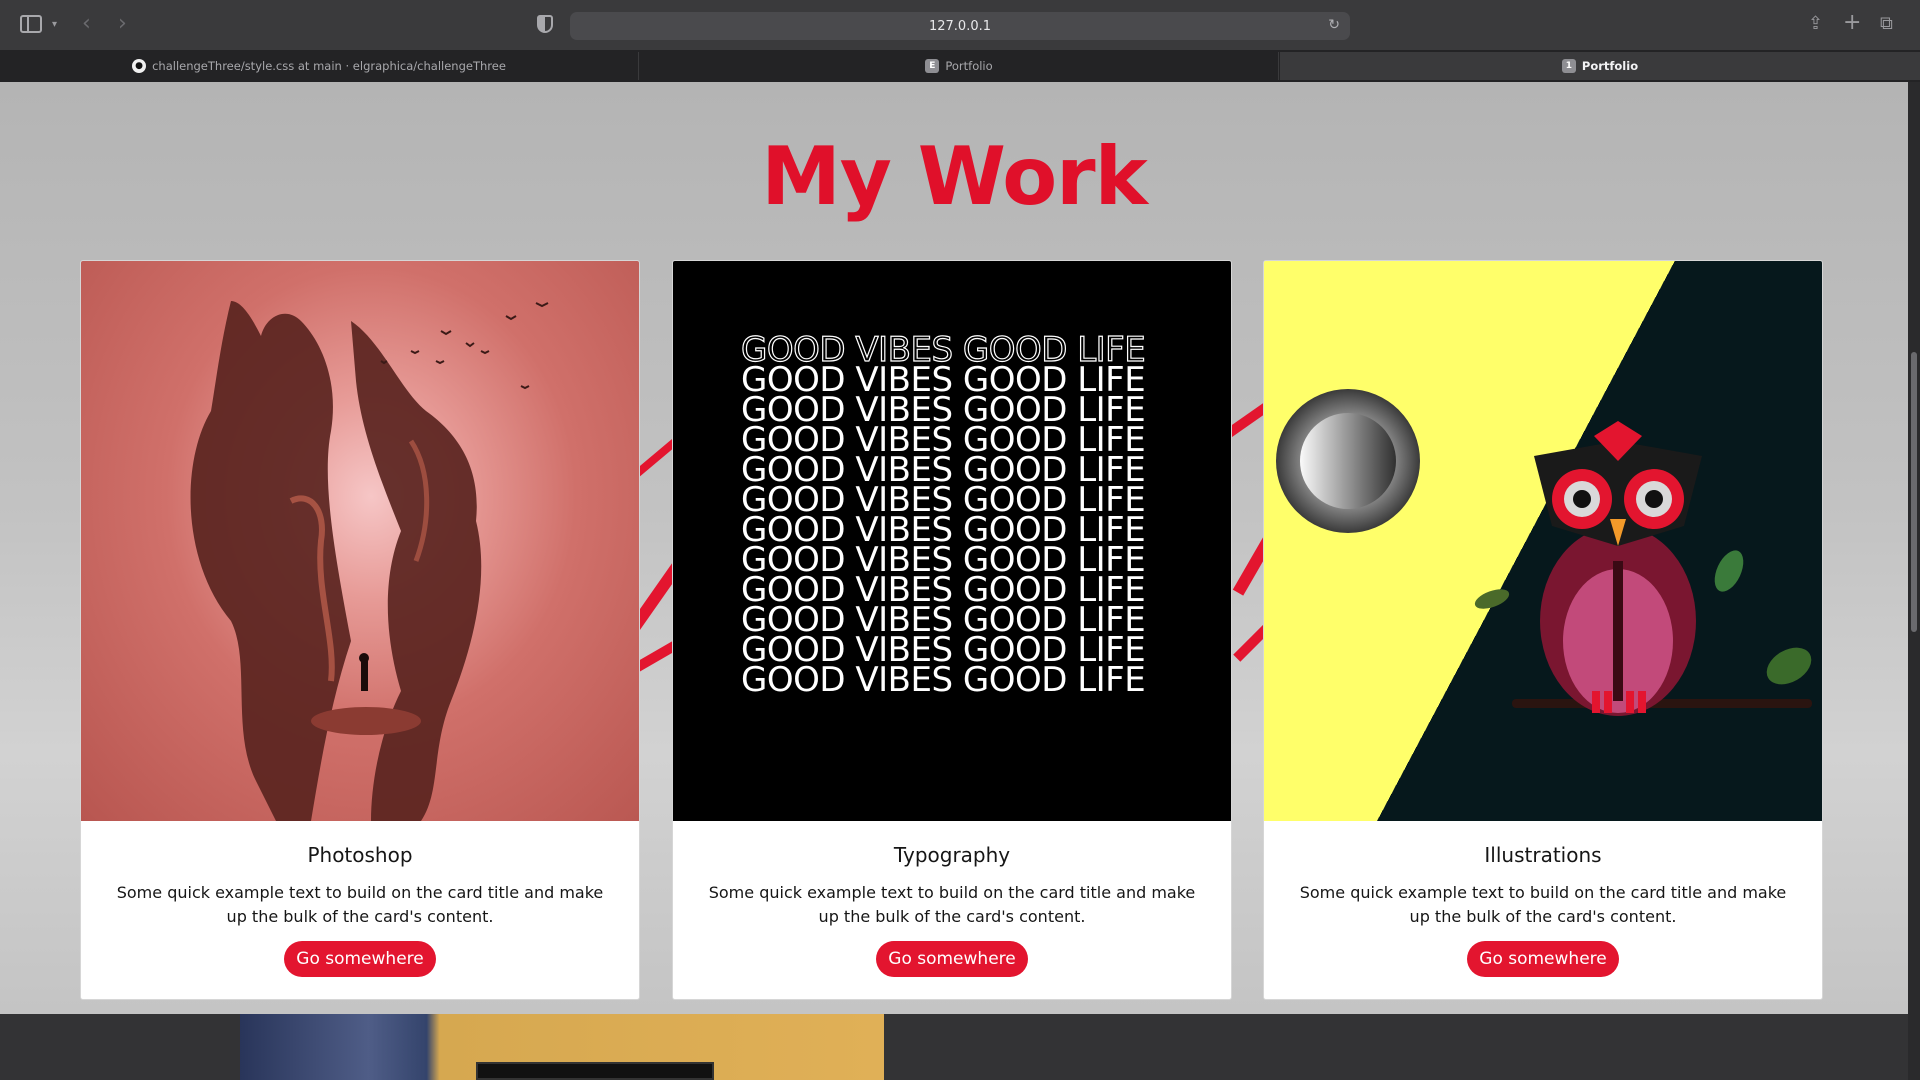  I want to click on chevron-down-icon: ▾, so click(54, 25).